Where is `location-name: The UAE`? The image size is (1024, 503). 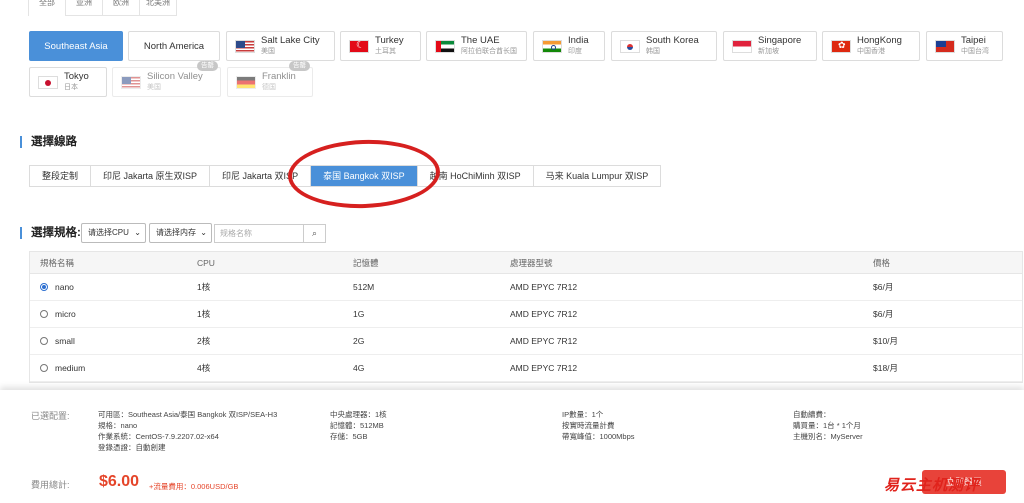 location-name: The UAE is located at coordinates (480, 40).